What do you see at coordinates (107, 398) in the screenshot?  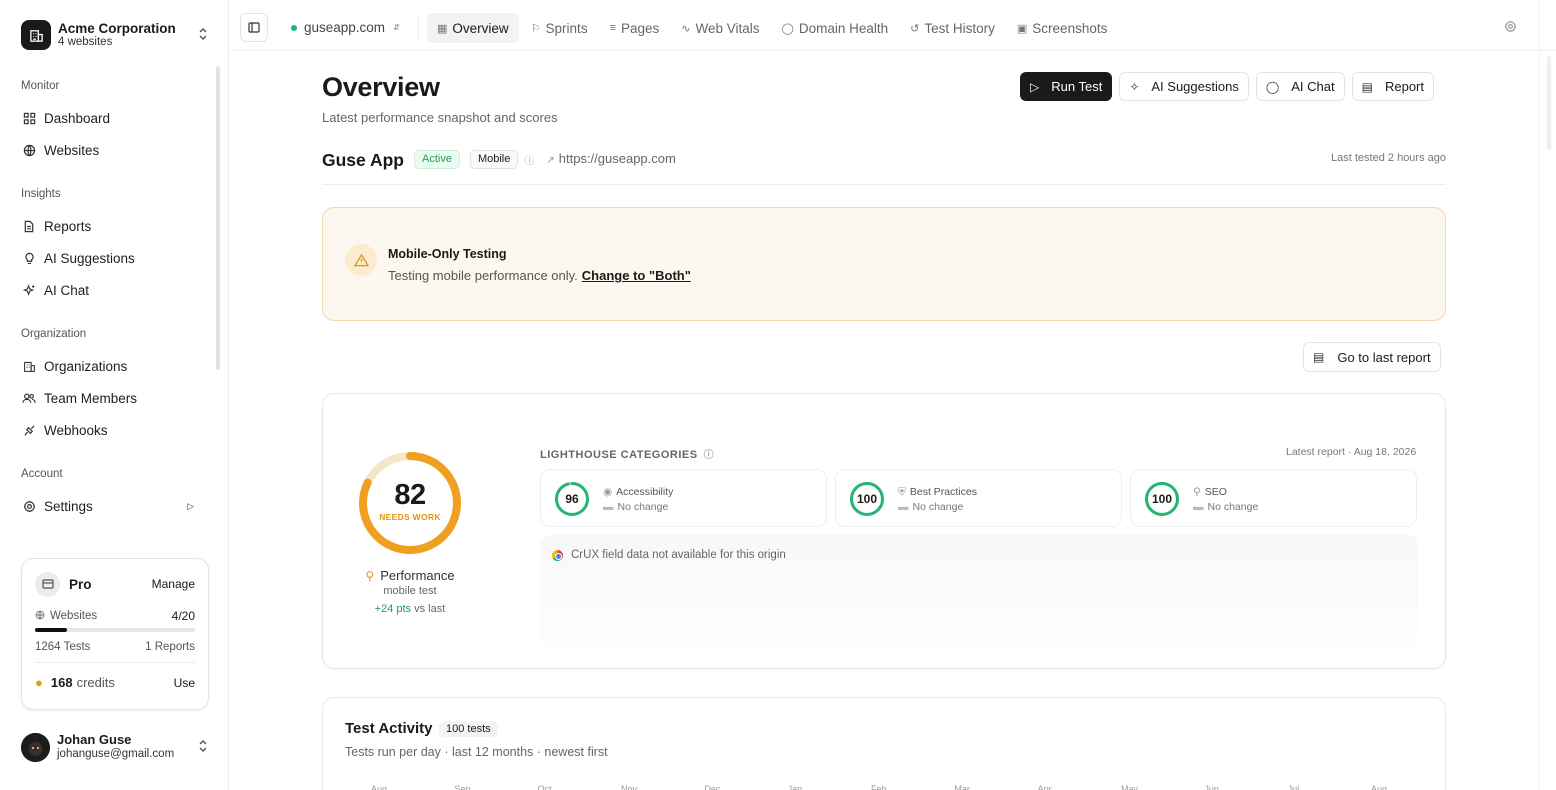 I see `sidebar-item-team-members: Team Members` at bounding box center [107, 398].